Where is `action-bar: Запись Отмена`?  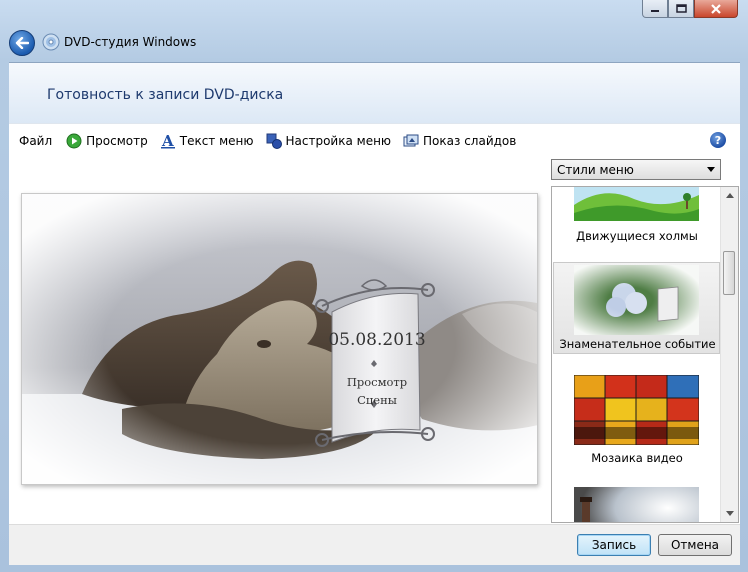 action-bar: Запись Отмена is located at coordinates (374, 544).